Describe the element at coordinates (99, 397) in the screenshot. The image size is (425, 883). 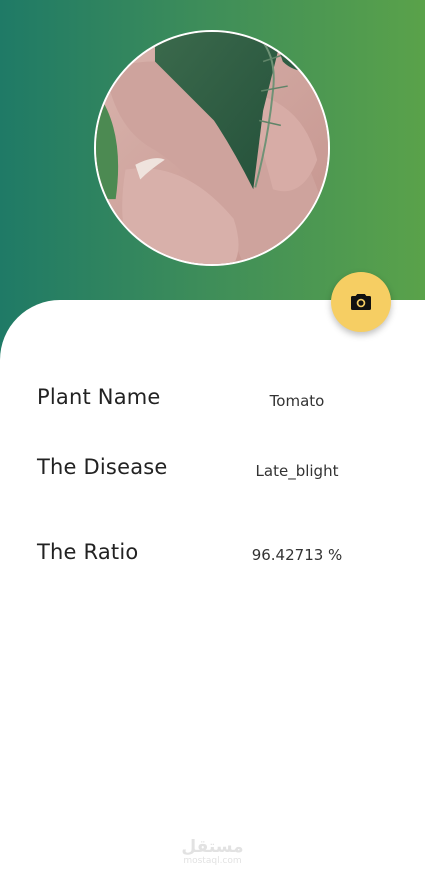
I see `plant-name-label: Plant Name` at that location.